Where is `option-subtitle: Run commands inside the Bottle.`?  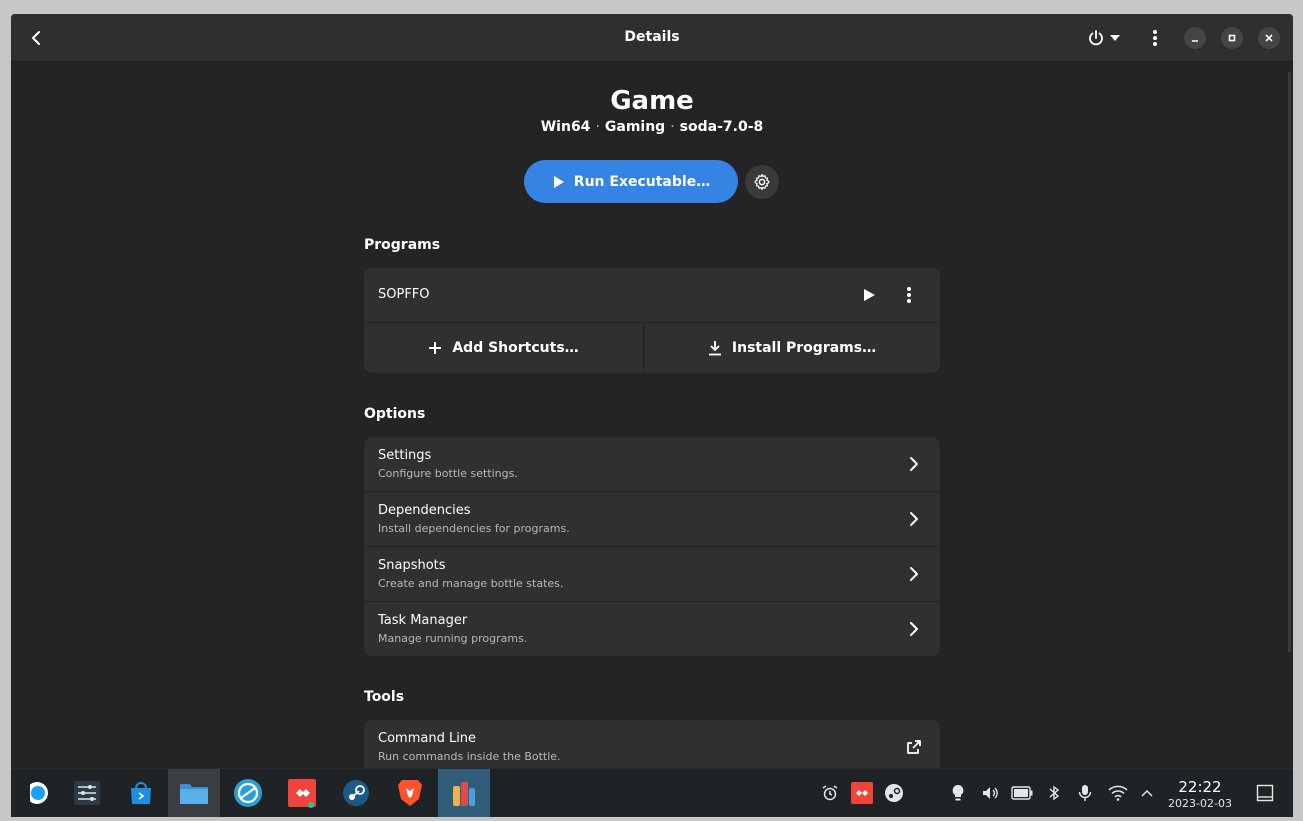 option-subtitle: Run commands inside the Bottle. is located at coordinates (469, 756).